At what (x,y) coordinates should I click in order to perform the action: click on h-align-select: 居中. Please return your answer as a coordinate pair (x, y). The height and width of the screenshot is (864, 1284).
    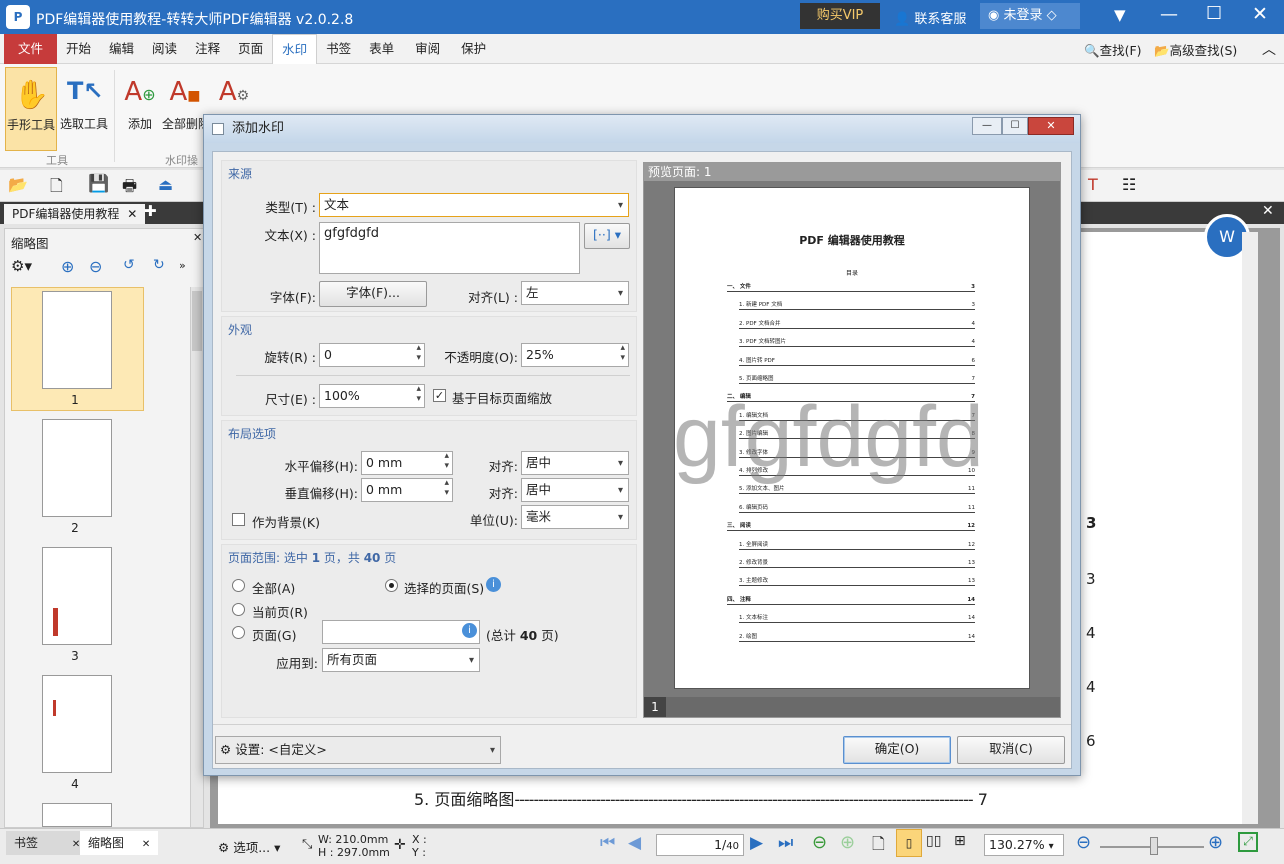
    Looking at the image, I should click on (575, 463).